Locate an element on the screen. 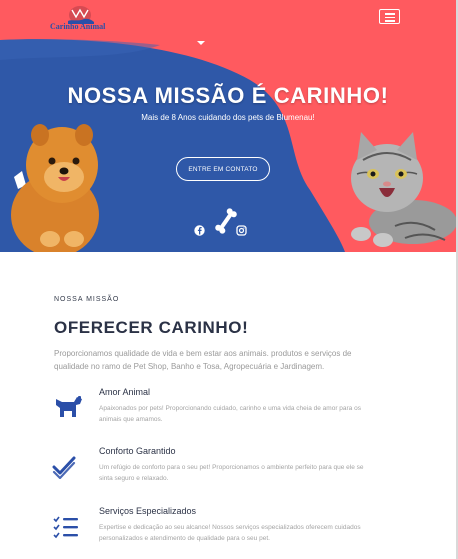 The height and width of the screenshot is (559, 458). section-eyebrow: NOSSA MISSÃO is located at coordinates (87, 299).